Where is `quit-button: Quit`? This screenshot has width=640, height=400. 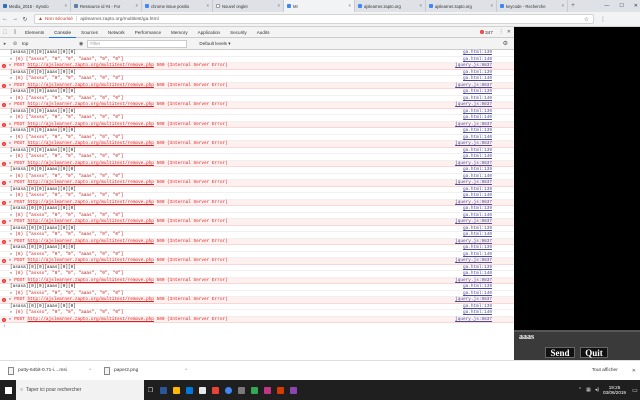
quit-button: Quit is located at coordinates (594, 352).